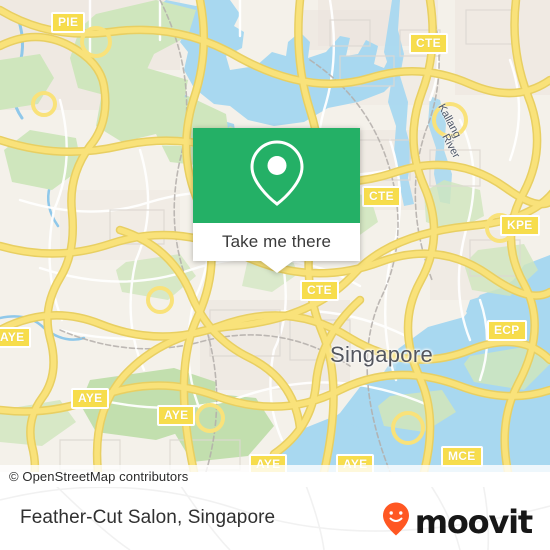 This screenshot has height=550, width=550. Describe the element at coordinates (99, 476) in the screenshot. I see `attribution-text: © OpenStreetMap contributors` at that location.